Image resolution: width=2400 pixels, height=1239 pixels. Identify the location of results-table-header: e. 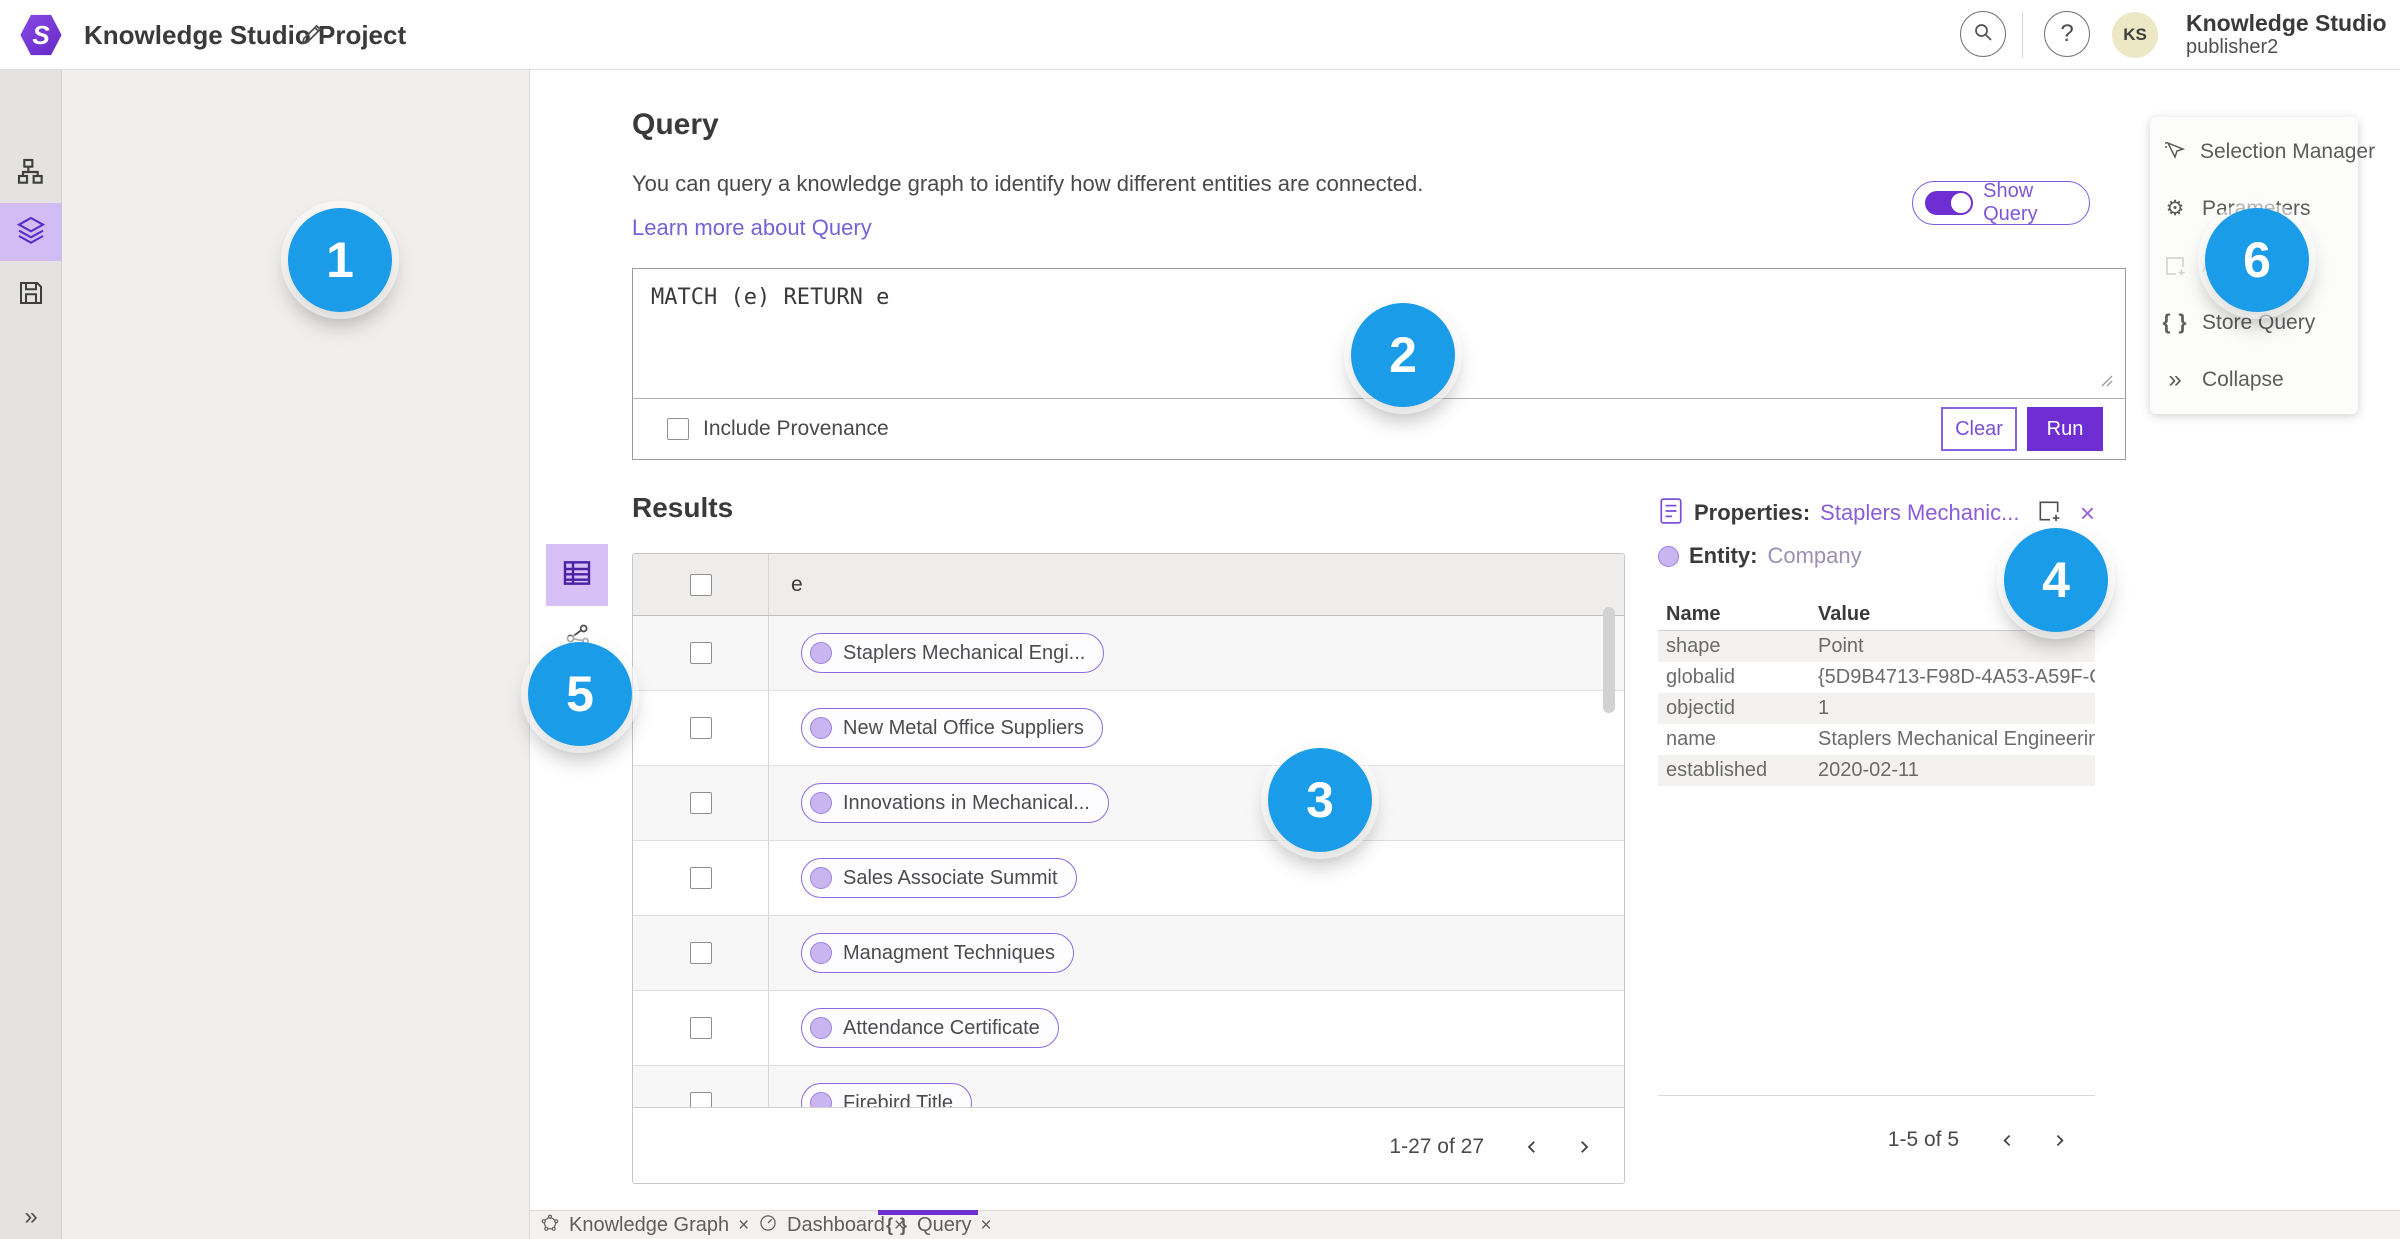
(1128, 585).